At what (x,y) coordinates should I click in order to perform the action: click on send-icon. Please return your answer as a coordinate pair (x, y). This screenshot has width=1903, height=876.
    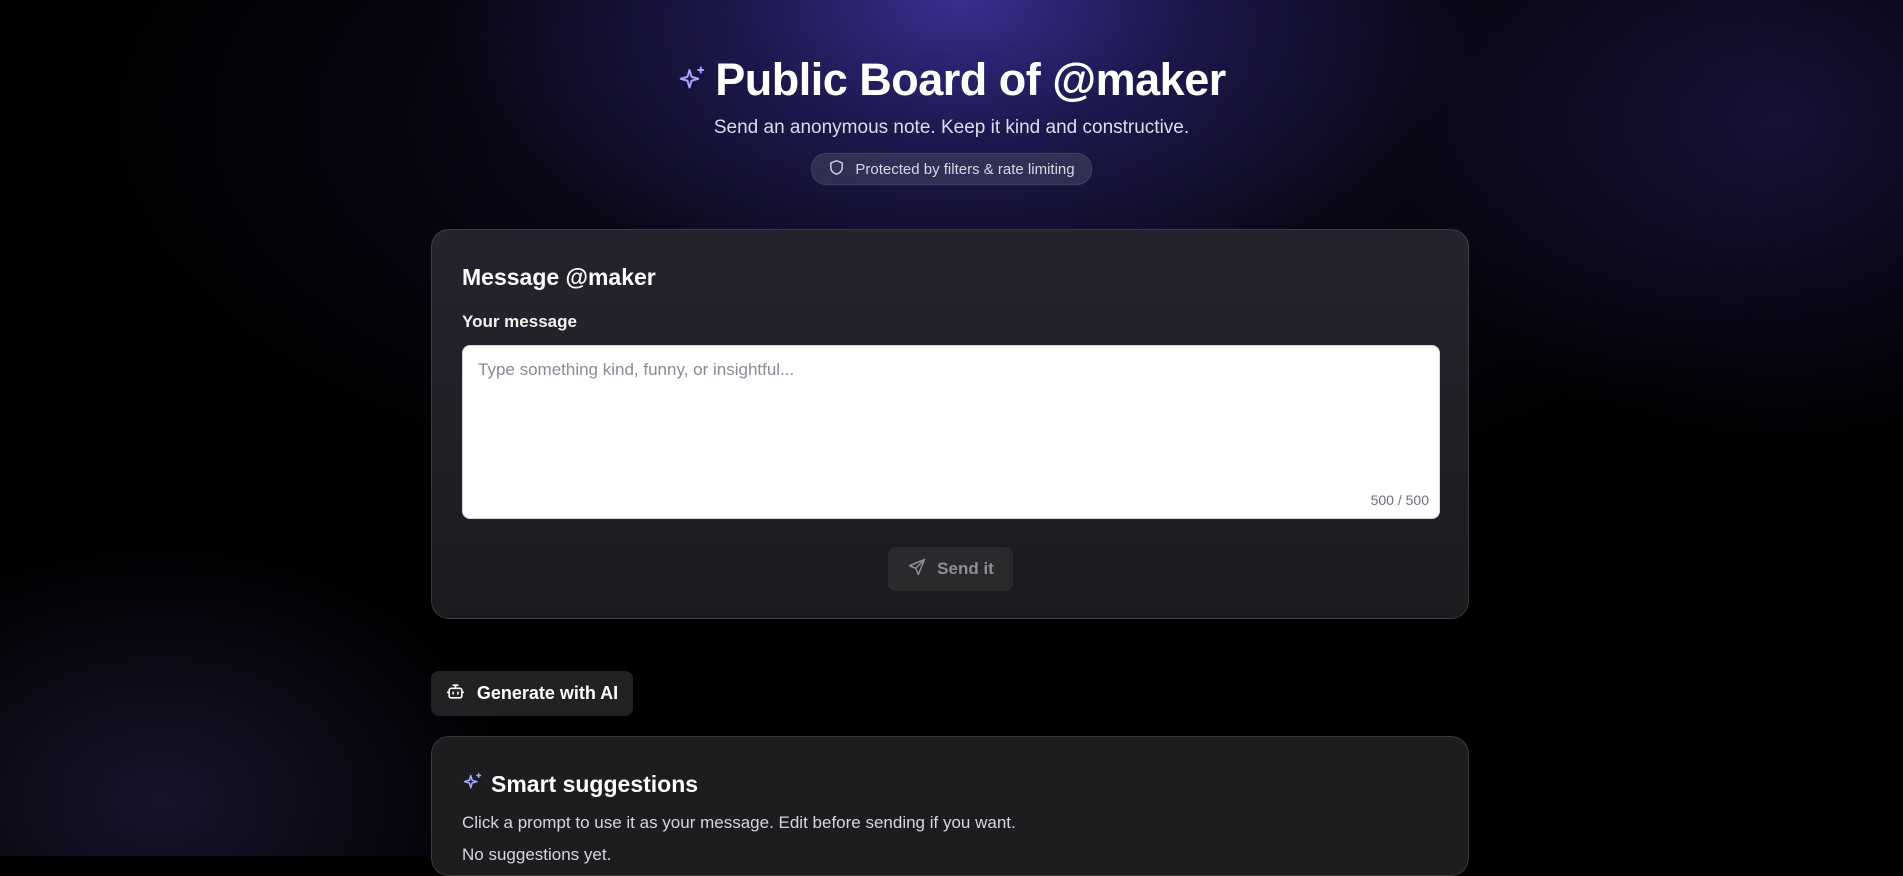
    Looking at the image, I should click on (917, 569).